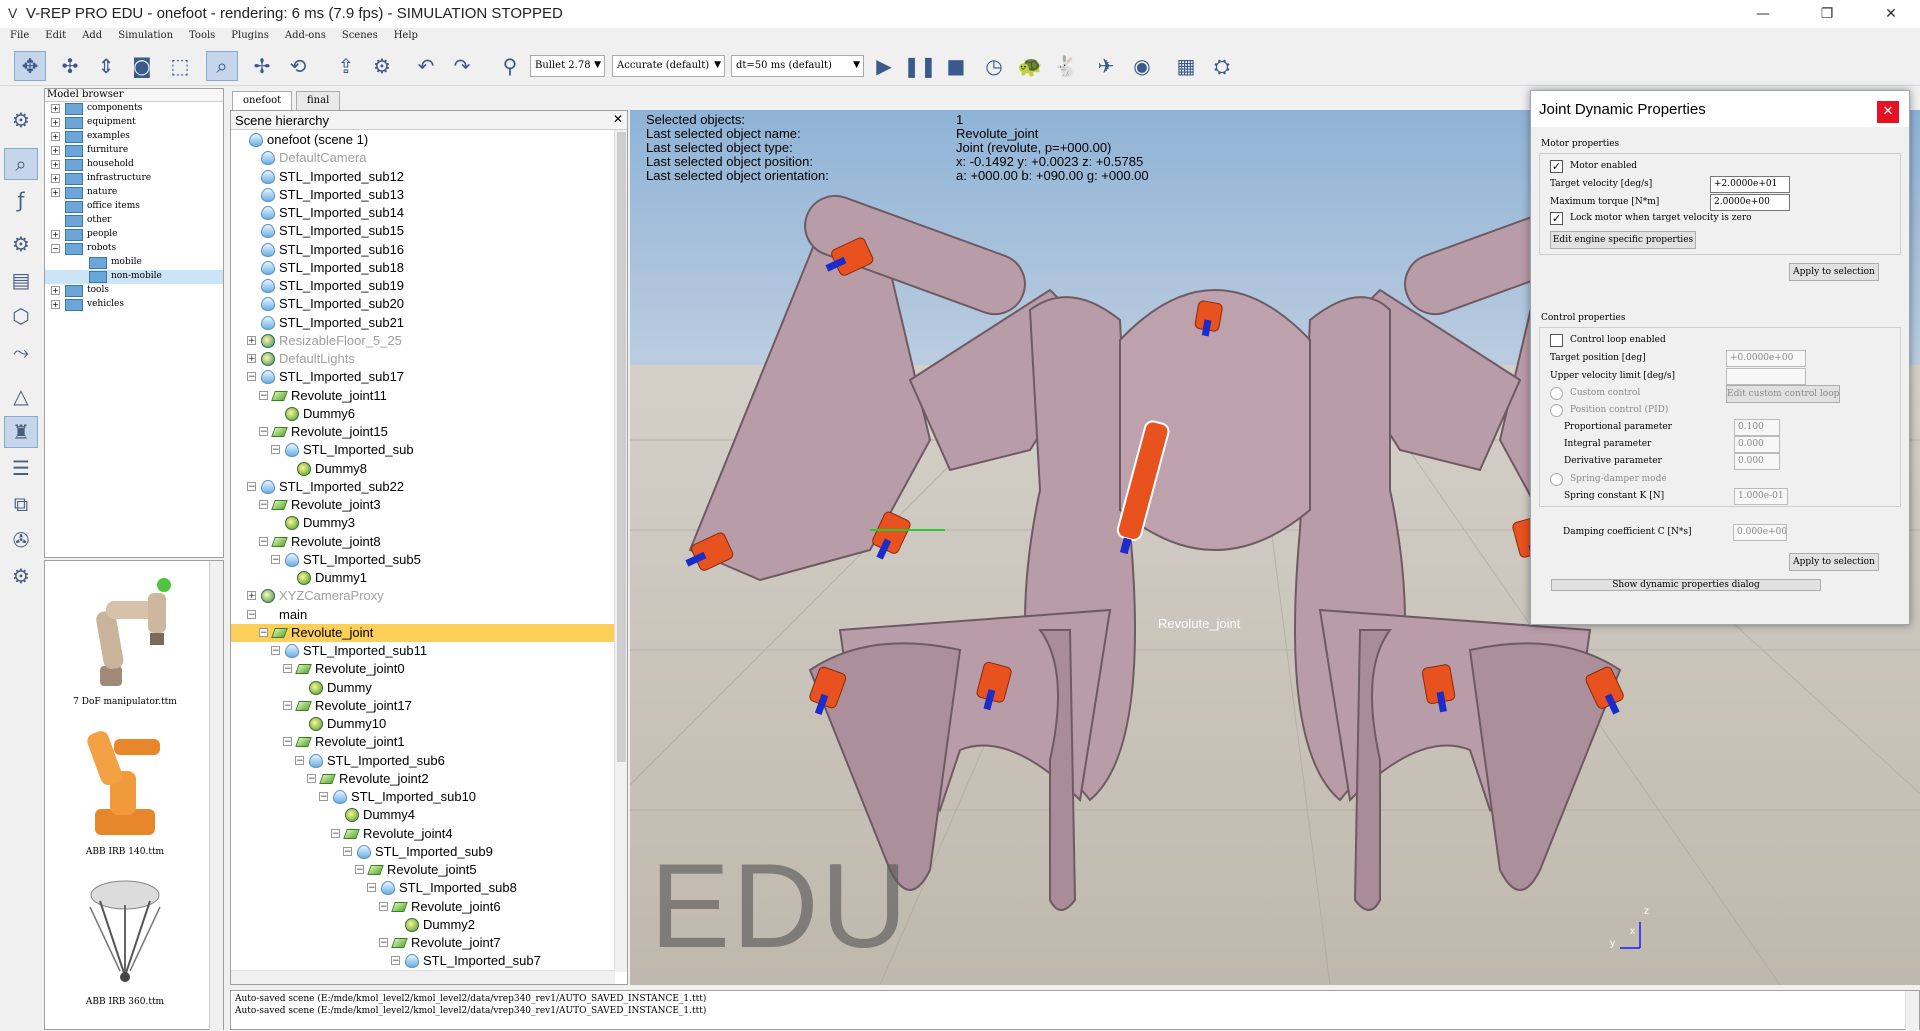  What do you see at coordinates (1888, 112) in the screenshot?
I see `close-icon: ✕` at bounding box center [1888, 112].